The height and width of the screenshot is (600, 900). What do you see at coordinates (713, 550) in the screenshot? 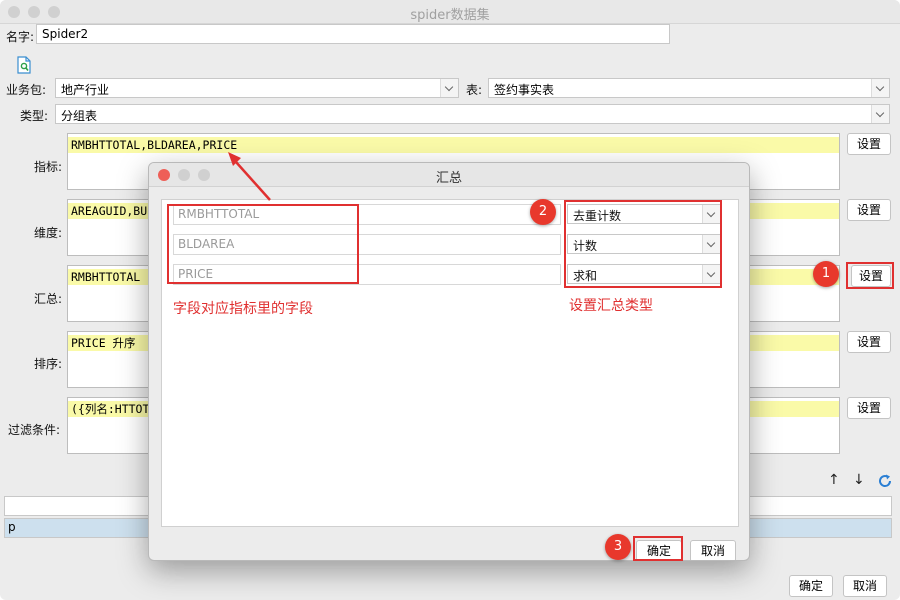
I see `dialog-cancel-button: 取消` at bounding box center [713, 550].